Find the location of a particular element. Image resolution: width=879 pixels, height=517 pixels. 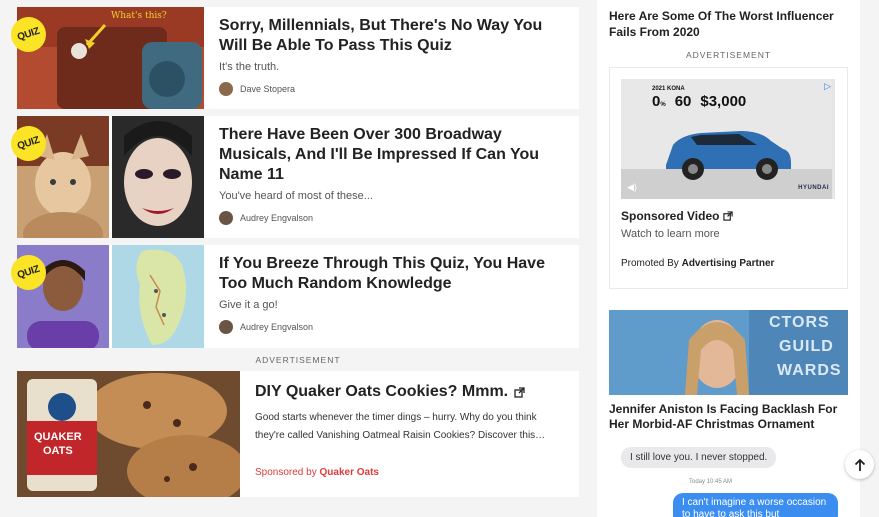

promoted-by: Promoted By Advertising Partner is located at coordinates (734, 263).